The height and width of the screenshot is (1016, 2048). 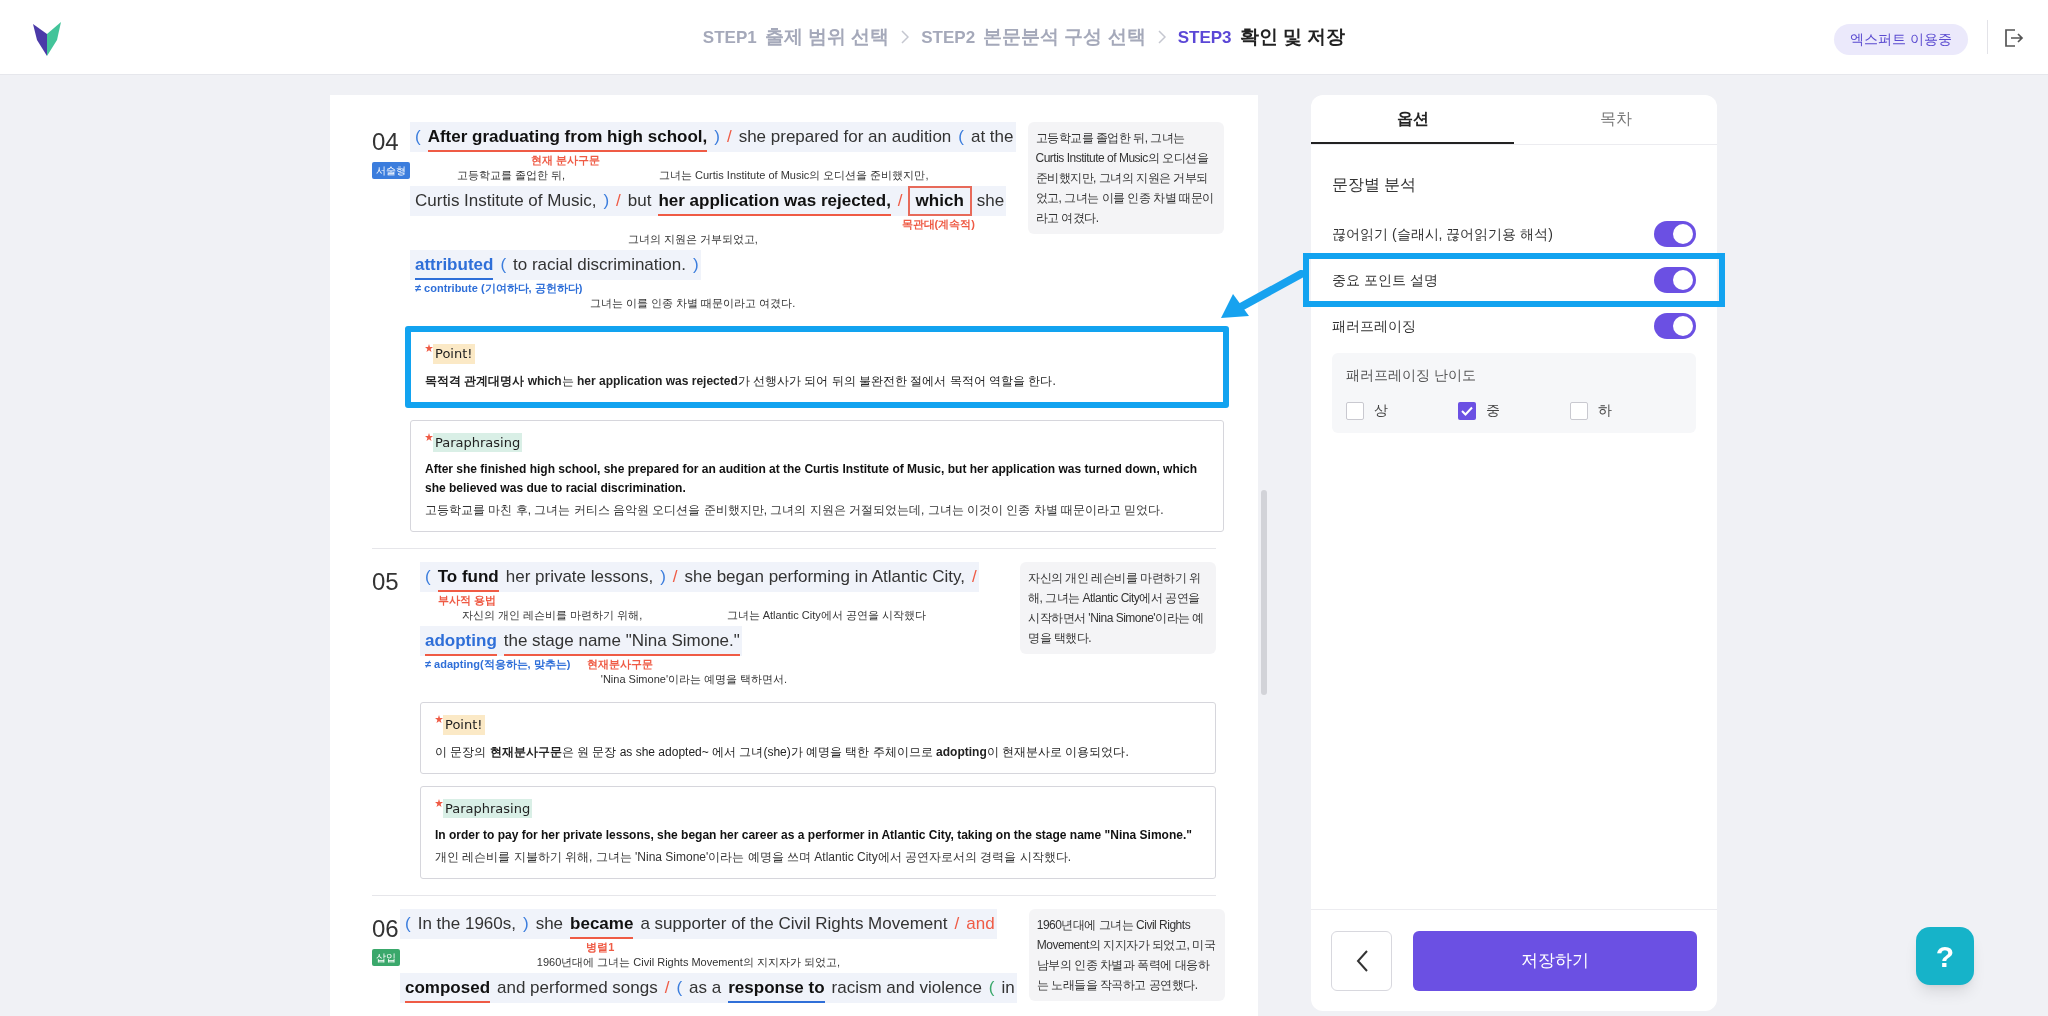 I want to click on checkbox-label: 상, so click(x=1381, y=410).